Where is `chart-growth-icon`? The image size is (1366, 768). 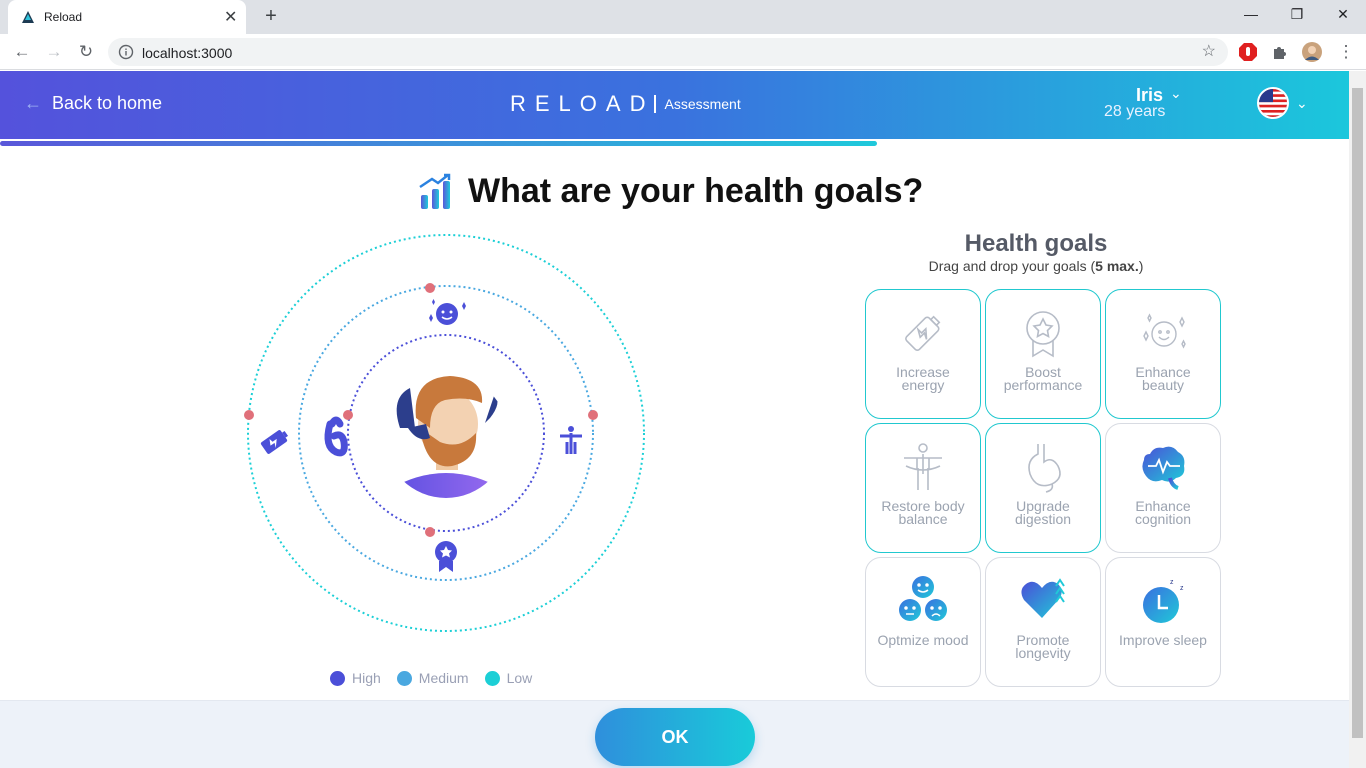
chart-growth-icon is located at coordinates (435, 191).